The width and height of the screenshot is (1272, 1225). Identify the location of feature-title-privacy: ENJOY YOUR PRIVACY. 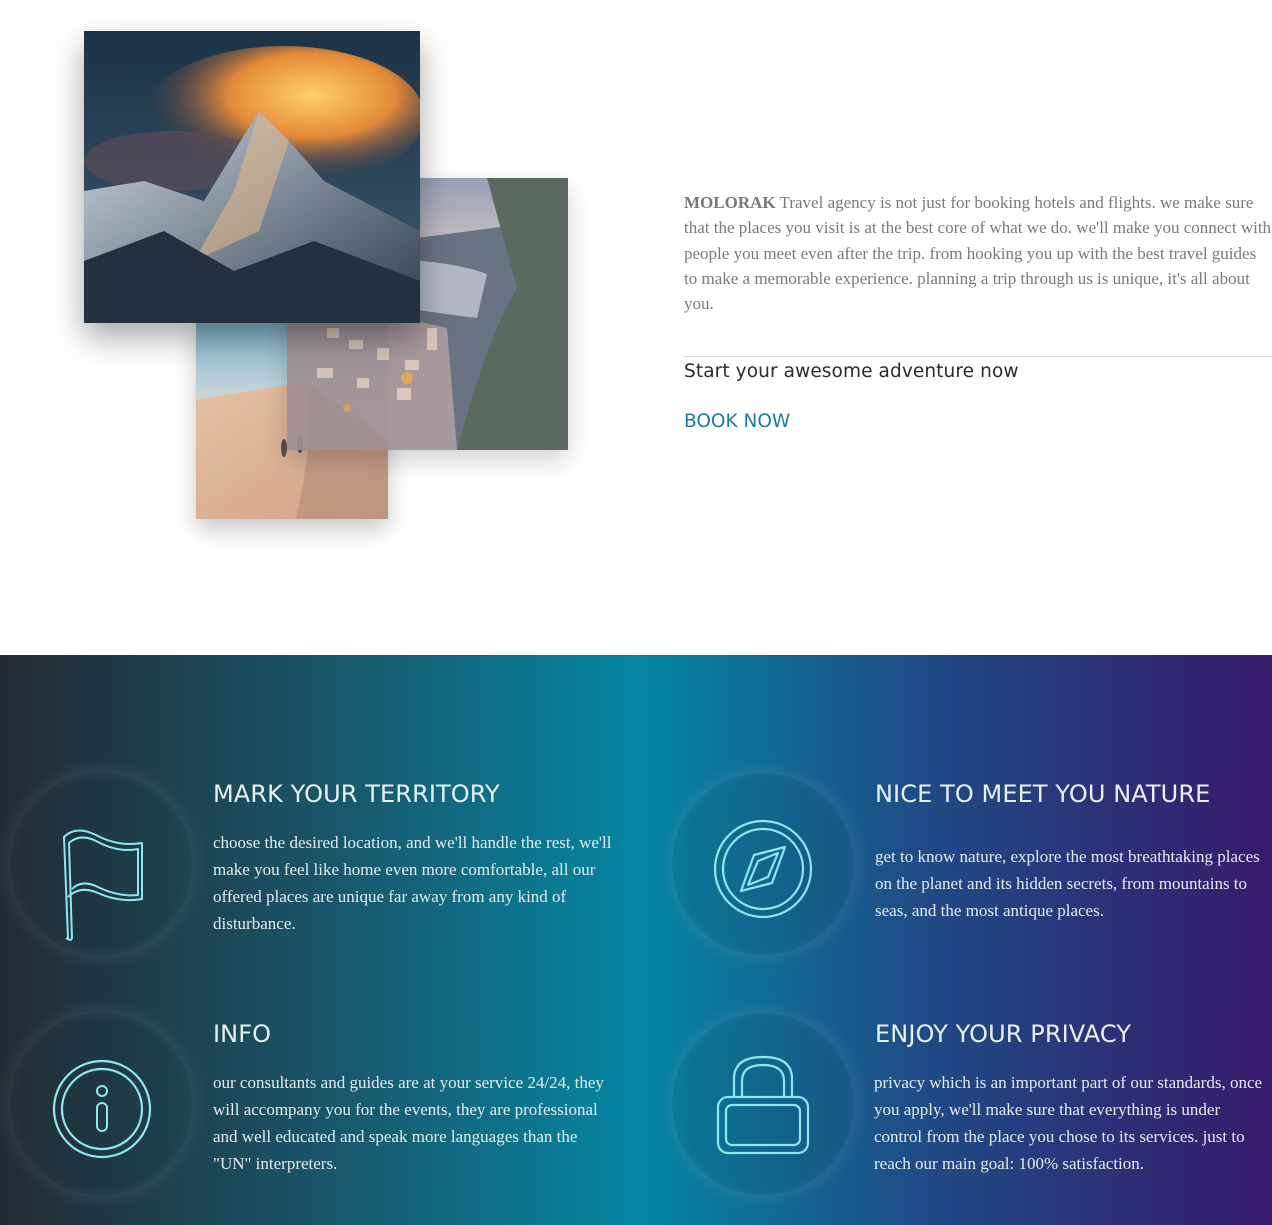
(1003, 1034).